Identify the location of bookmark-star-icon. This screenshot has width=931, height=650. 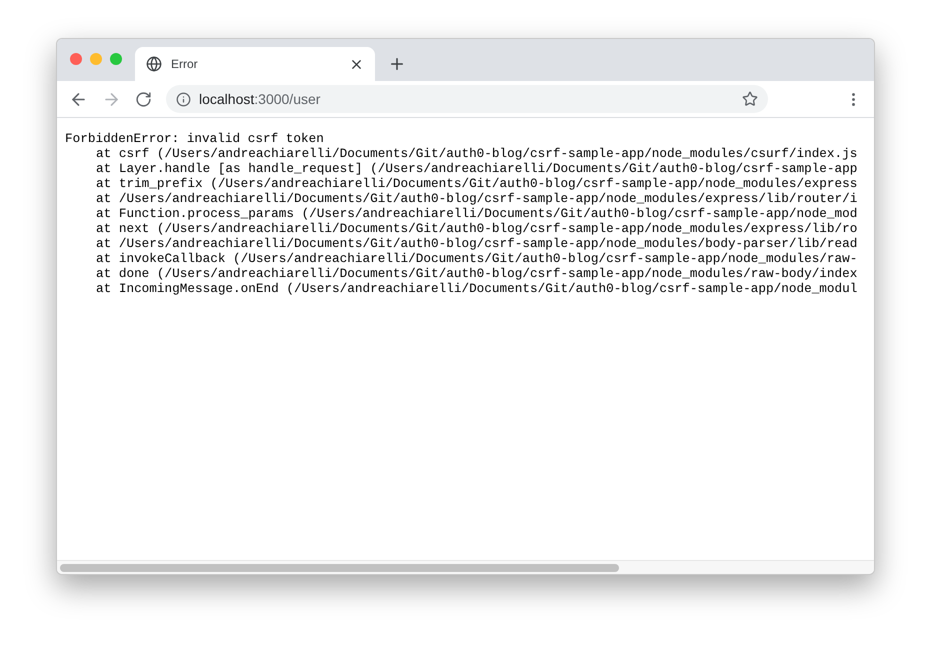
(750, 99).